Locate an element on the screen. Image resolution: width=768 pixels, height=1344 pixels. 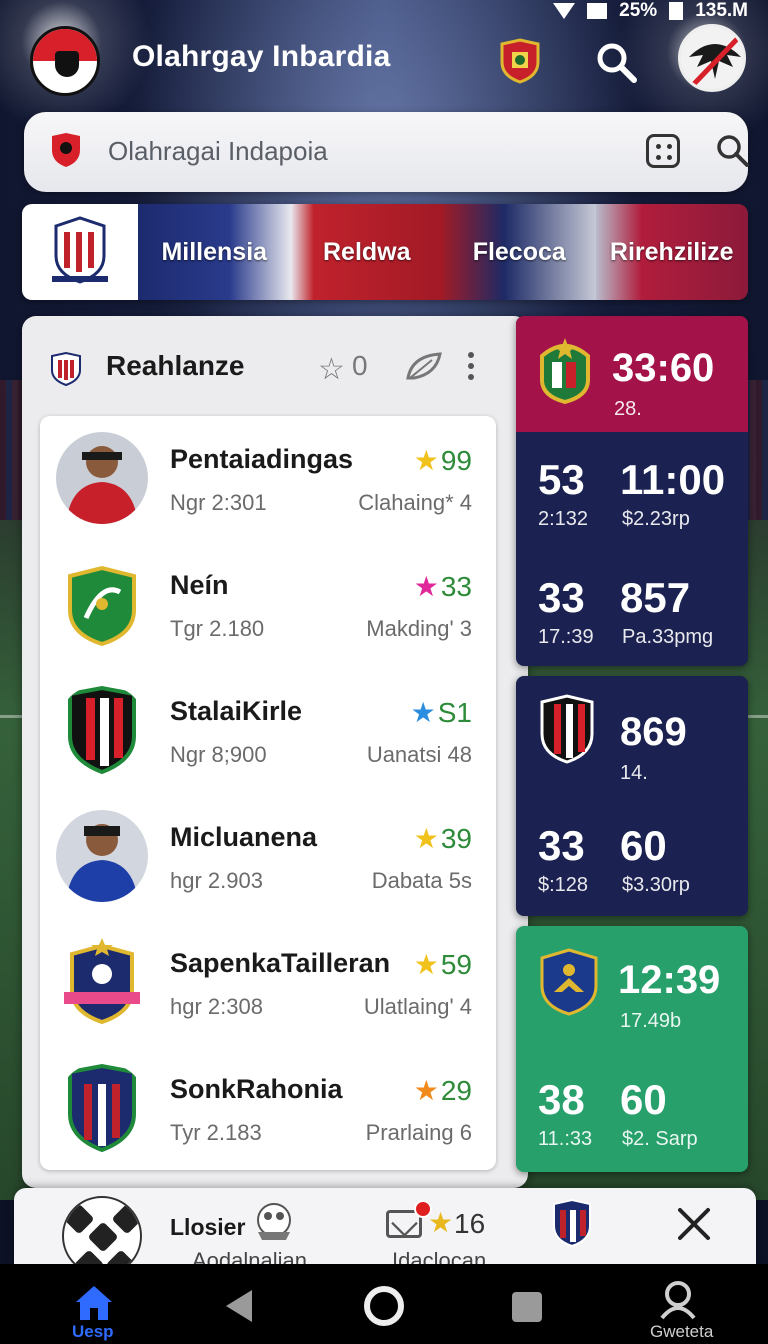
search-bar is located at coordinates (387, 152).